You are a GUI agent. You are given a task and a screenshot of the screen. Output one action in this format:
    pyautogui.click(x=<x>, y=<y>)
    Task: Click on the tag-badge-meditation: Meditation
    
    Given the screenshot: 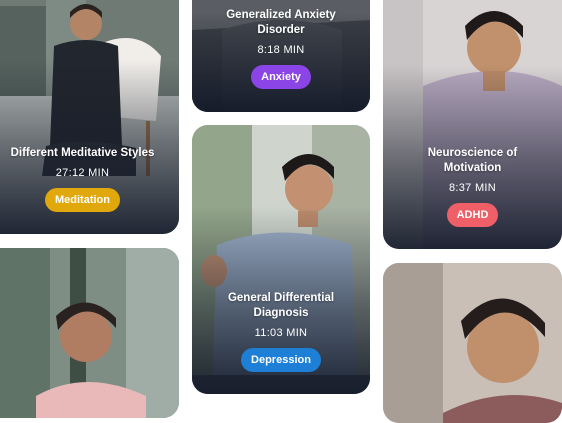 What is the action you would take?
    pyautogui.click(x=82, y=200)
    